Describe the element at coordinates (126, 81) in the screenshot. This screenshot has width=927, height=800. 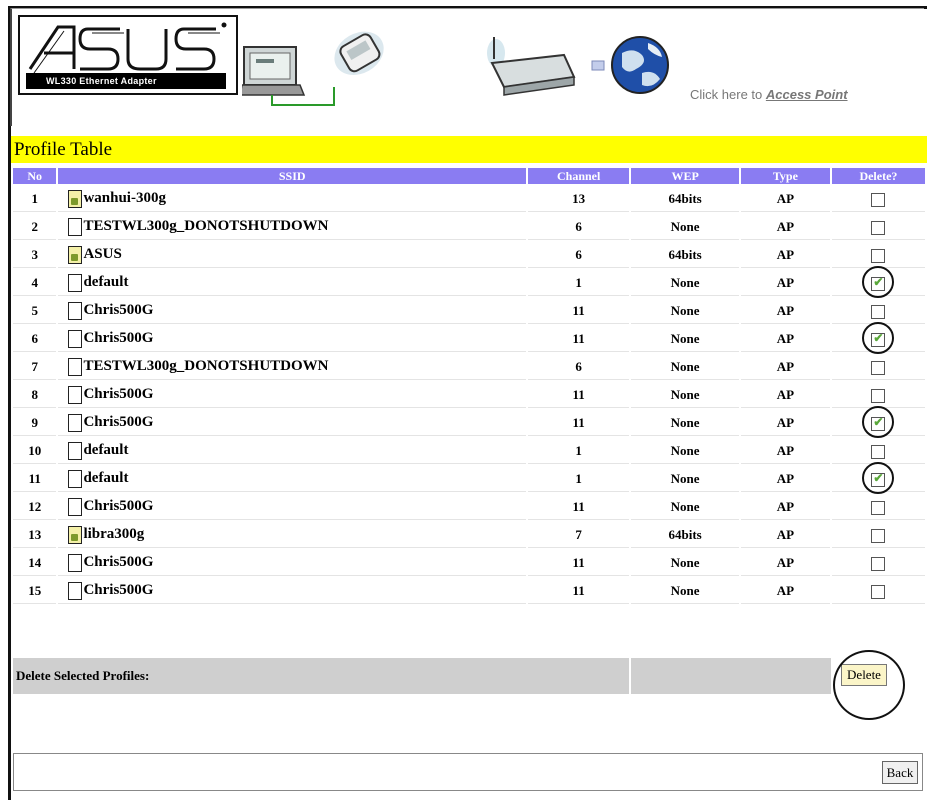
I see `product-name-strip: WL330 Ethernet Adapter` at that location.